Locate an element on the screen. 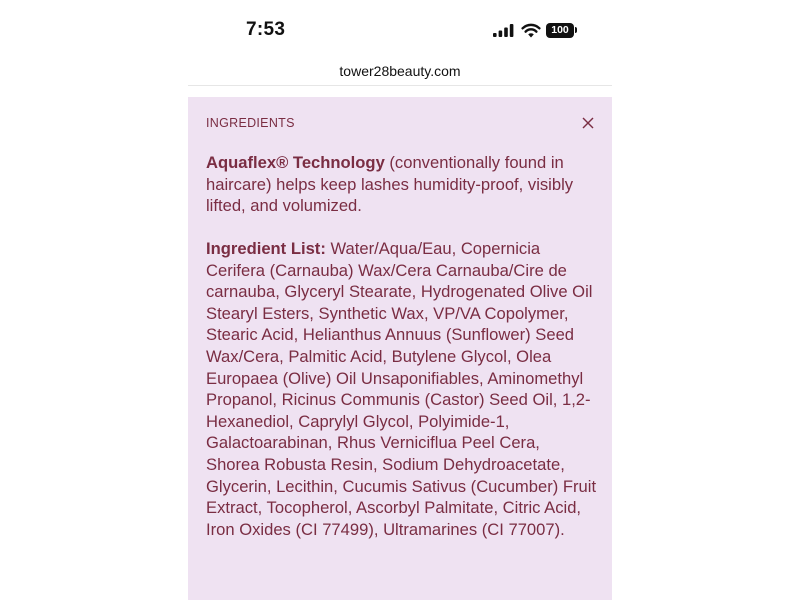  url-text: tower28beauty.com is located at coordinates (400, 71).